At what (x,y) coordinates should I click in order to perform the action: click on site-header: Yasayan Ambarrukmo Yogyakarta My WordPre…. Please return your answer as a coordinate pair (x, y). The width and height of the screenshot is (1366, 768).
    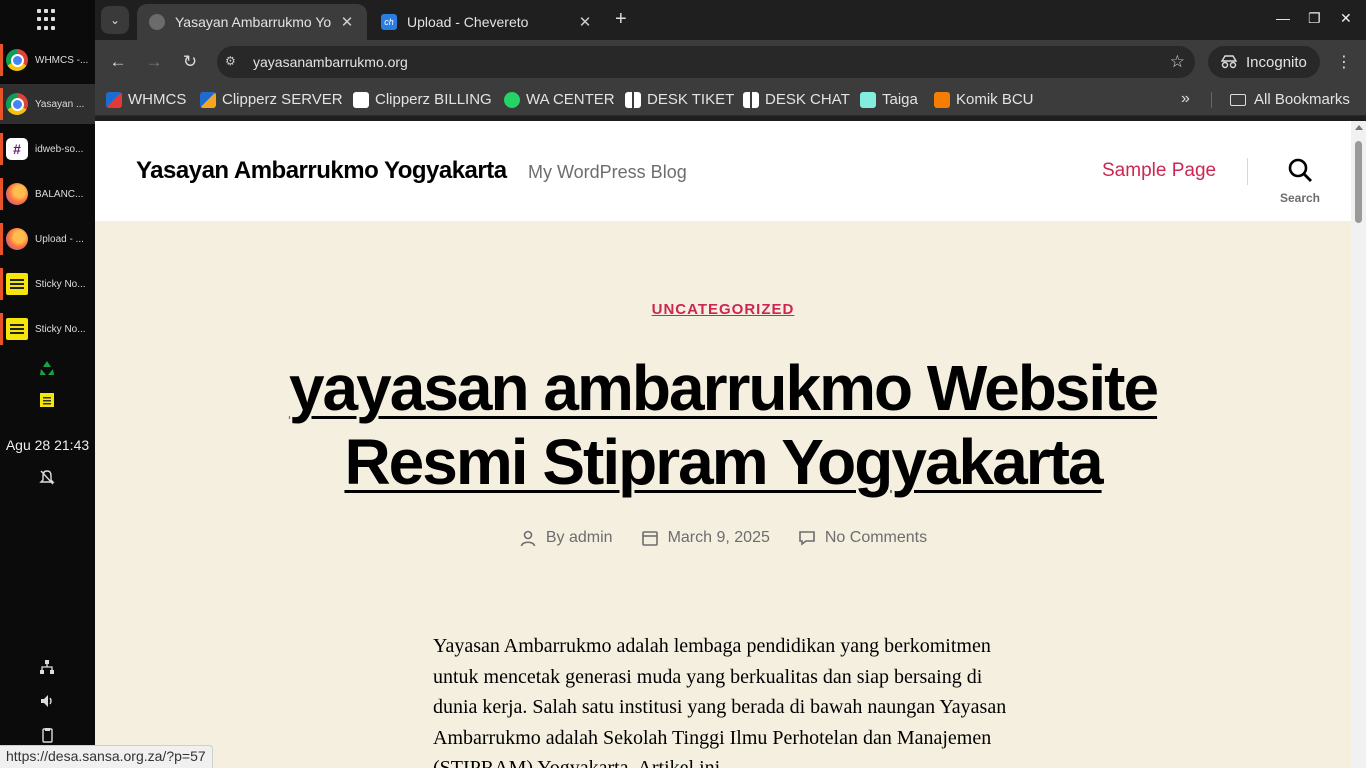
    Looking at the image, I should click on (723, 171).